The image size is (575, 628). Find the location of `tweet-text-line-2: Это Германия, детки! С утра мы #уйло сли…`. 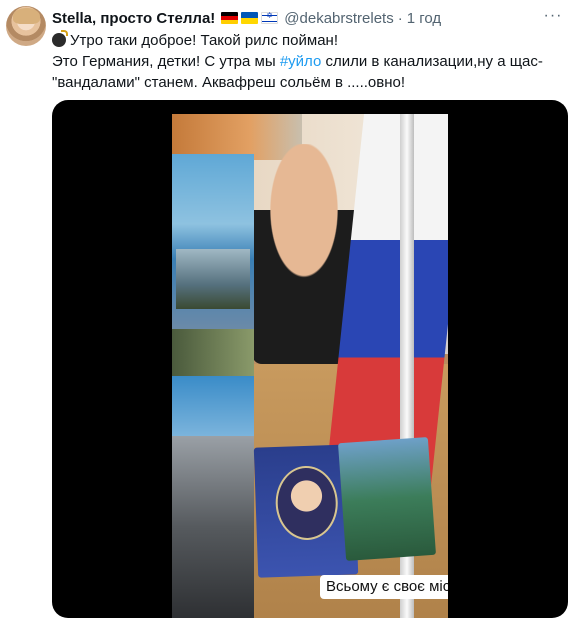

tweet-text-line-2: Это Германия, детки! С утра мы #уйло сли… is located at coordinates (302, 61).